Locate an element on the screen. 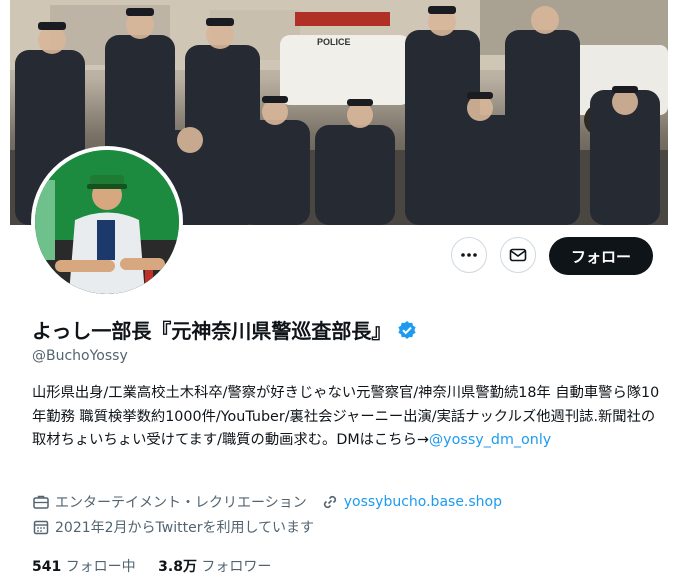 Image resolution: width=675 pixels, height=578 pixels. avatar-frame is located at coordinates (107, 222).